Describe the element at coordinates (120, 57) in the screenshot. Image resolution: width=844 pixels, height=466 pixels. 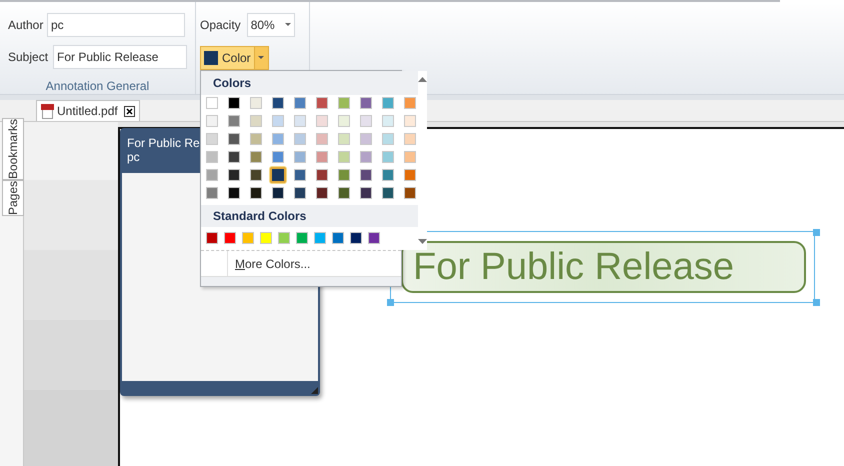
I see `subject-field: For Public Release` at that location.